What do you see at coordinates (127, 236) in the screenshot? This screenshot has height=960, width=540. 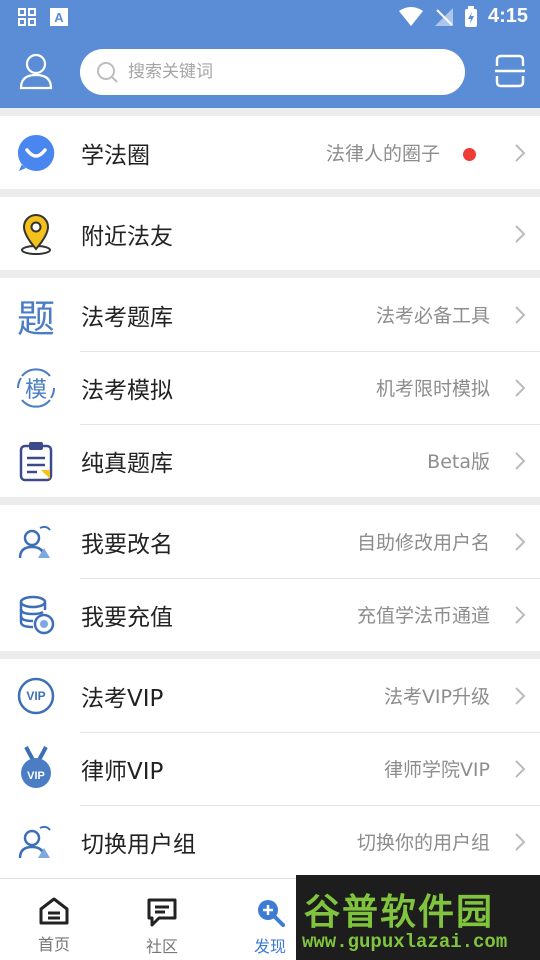 I see `menu-item-title: 附近法友` at bounding box center [127, 236].